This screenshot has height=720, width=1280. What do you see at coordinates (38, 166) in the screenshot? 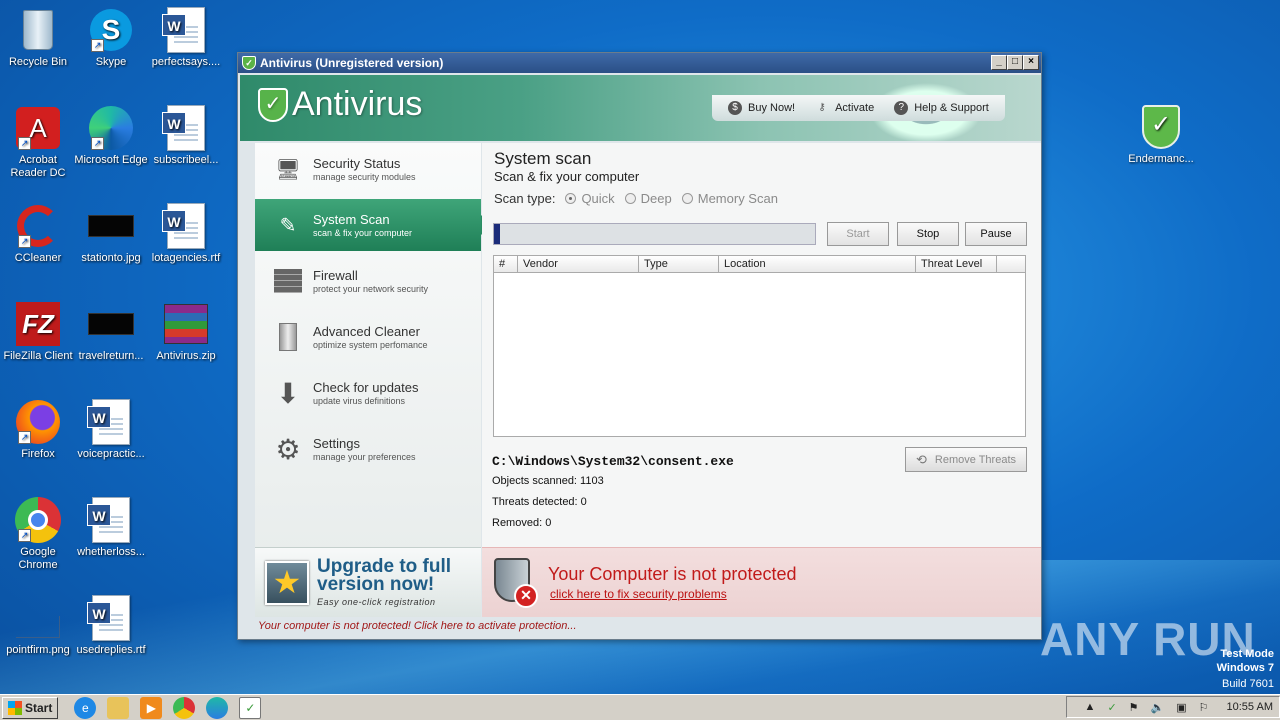
I see `desktop-icon-label: Acrobat Reader DC` at bounding box center [38, 166].